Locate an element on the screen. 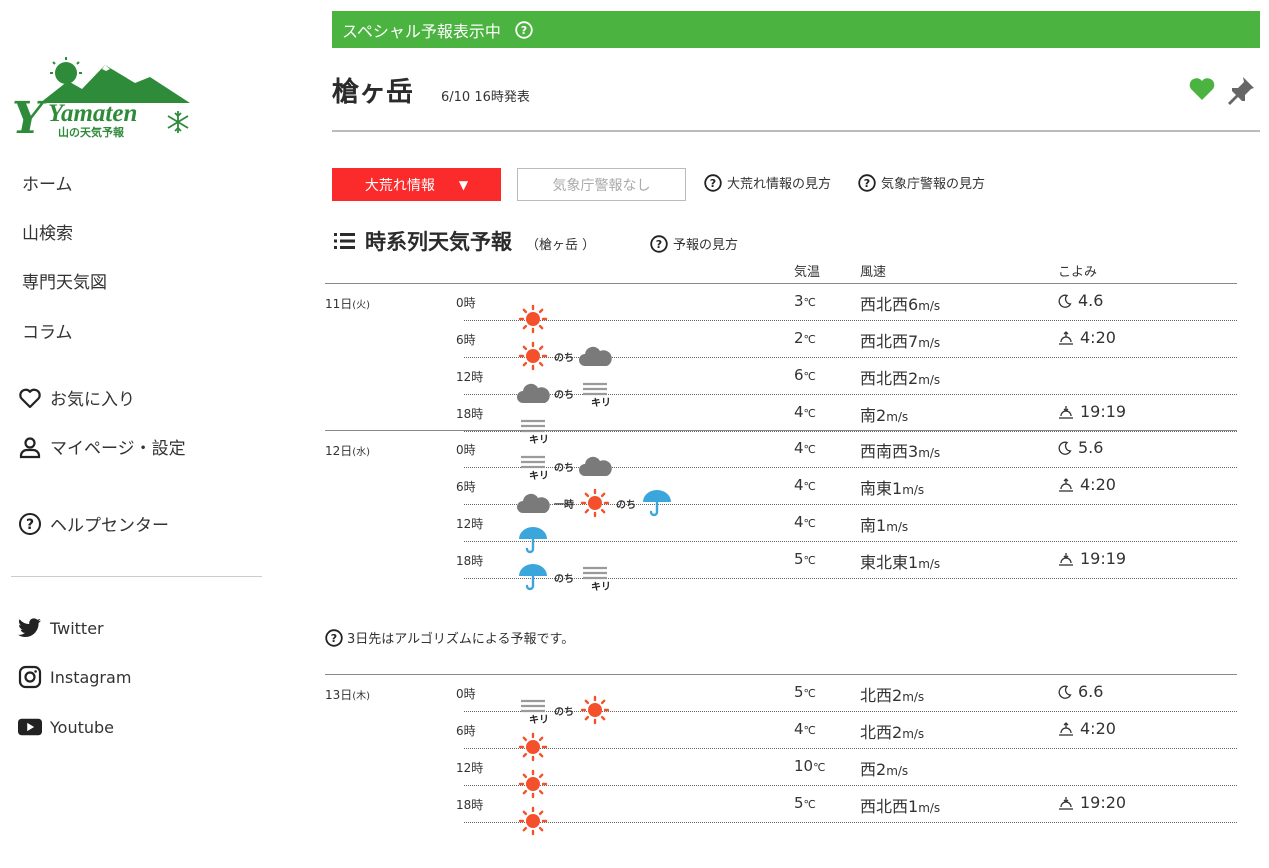  jma-warning-help-link: ? 気象庁警報の見方 is located at coordinates (921, 182).